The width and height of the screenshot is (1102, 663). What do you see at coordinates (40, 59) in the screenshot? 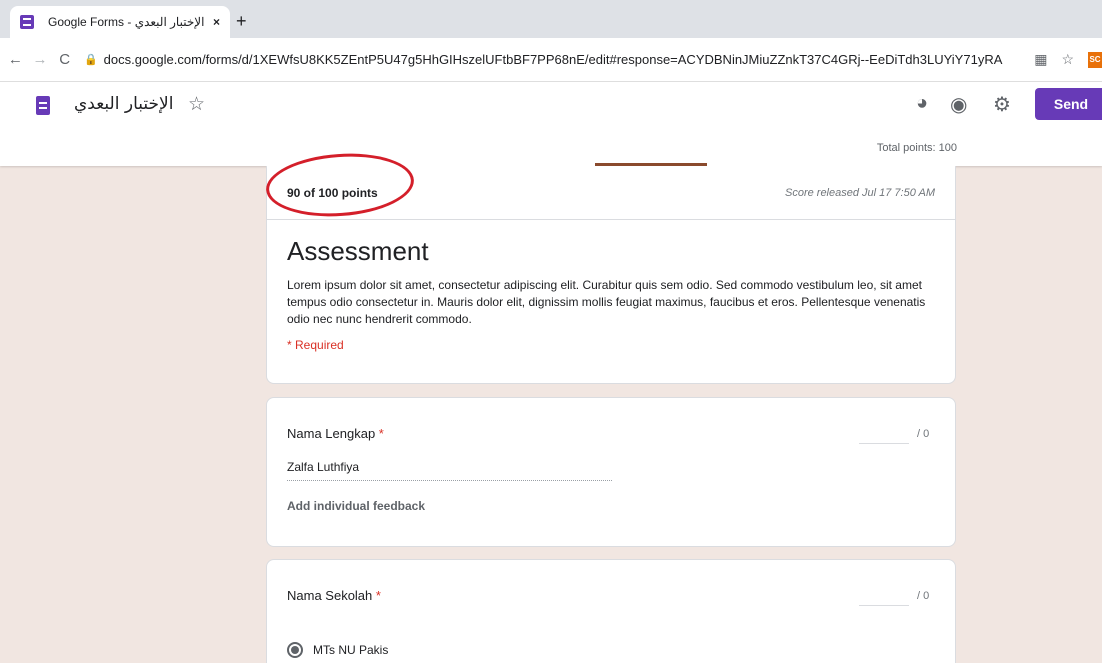
I see `forward-icon: →` at bounding box center [40, 59].